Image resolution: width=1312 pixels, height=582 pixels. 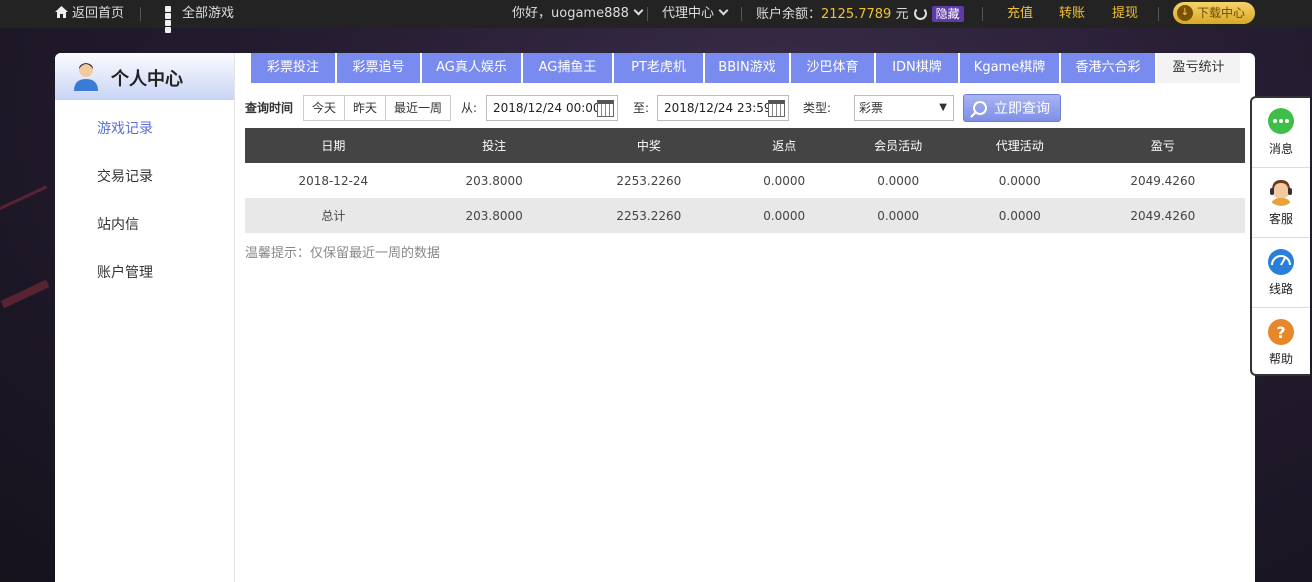 What do you see at coordinates (494, 145) in the screenshot?
I see `column-header: 投注` at bounding box center [494, 145].